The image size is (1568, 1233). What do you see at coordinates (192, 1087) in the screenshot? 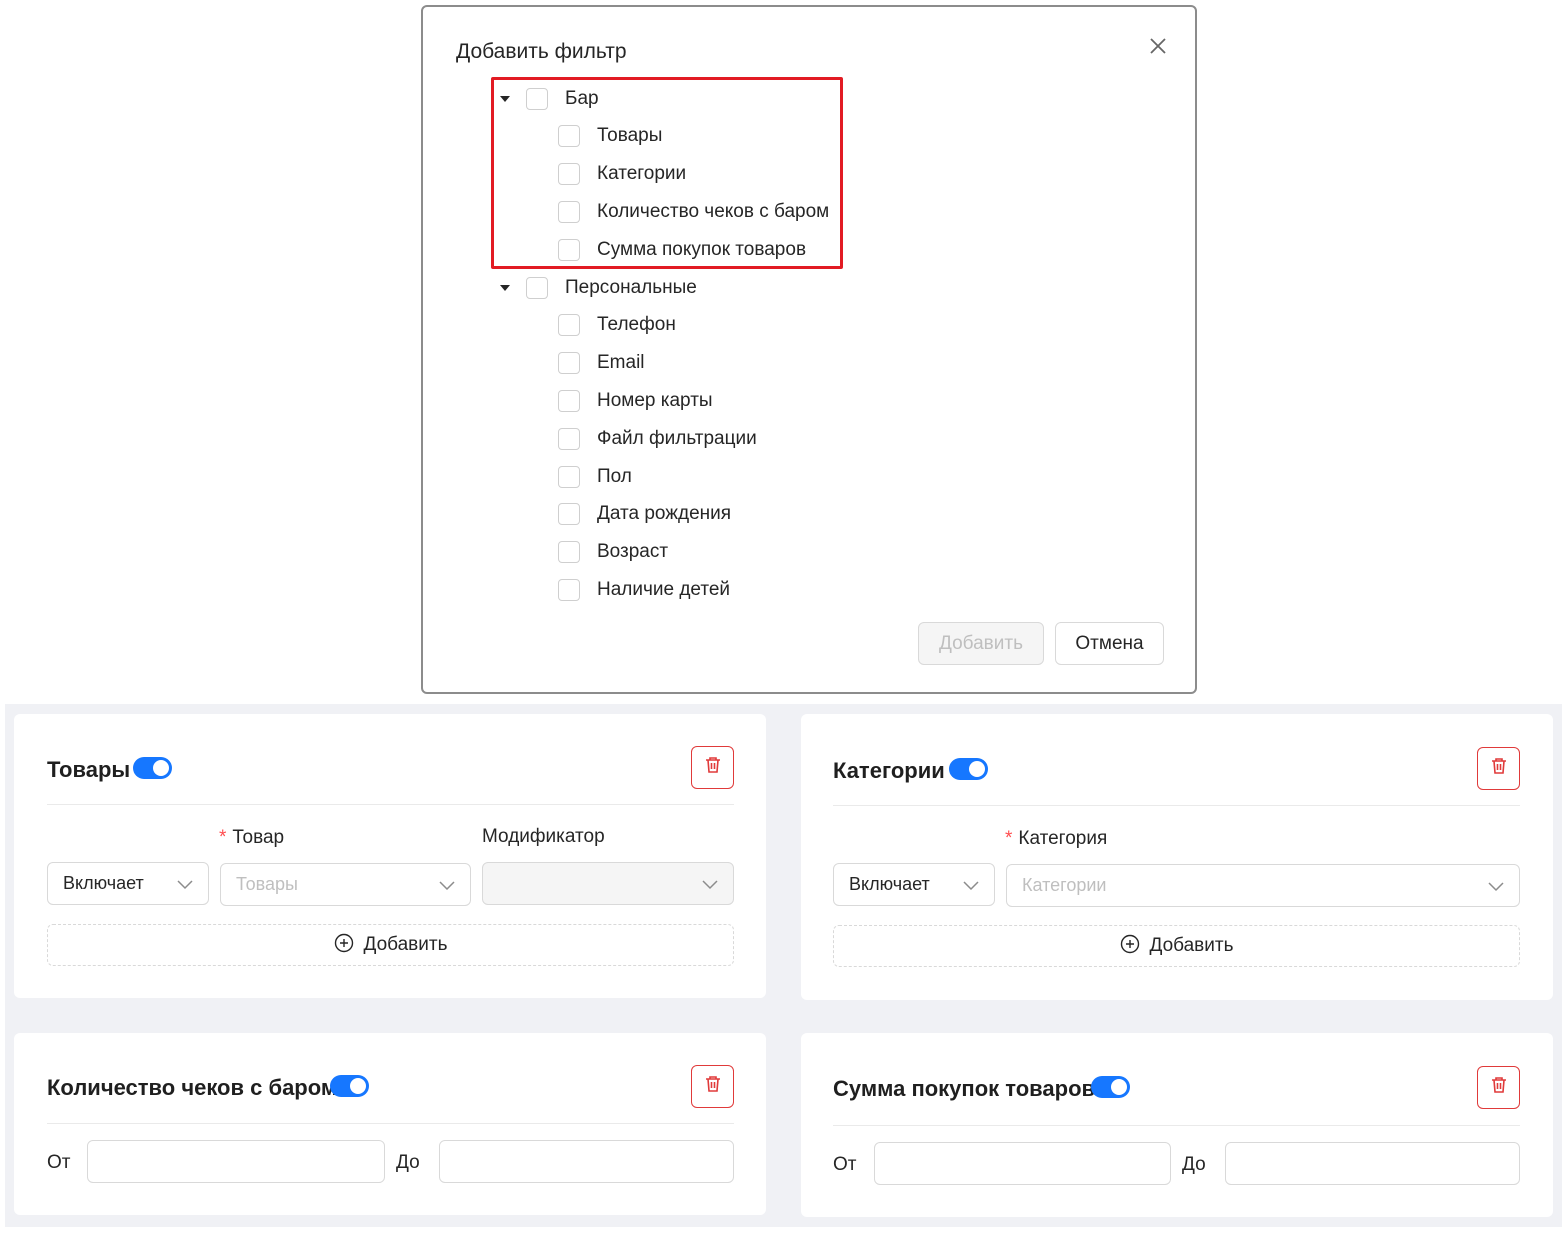
I see `card-title: Количество чеков с баром` at bounding box center [192, 1087].